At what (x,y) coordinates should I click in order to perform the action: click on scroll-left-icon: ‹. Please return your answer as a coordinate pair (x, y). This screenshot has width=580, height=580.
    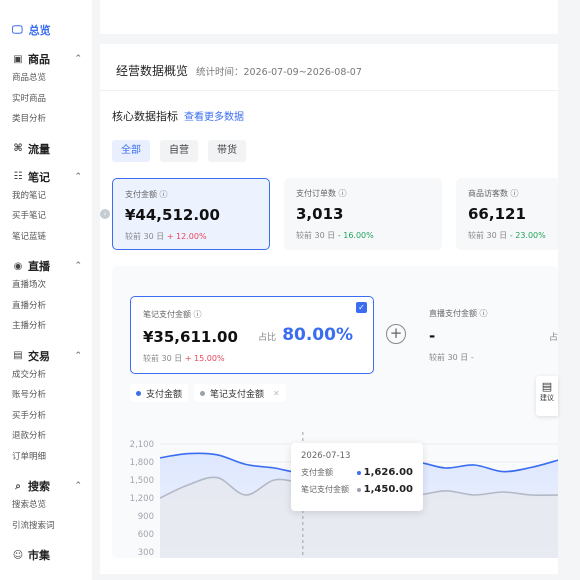
    Looking at the image, I should click on (105, 214).